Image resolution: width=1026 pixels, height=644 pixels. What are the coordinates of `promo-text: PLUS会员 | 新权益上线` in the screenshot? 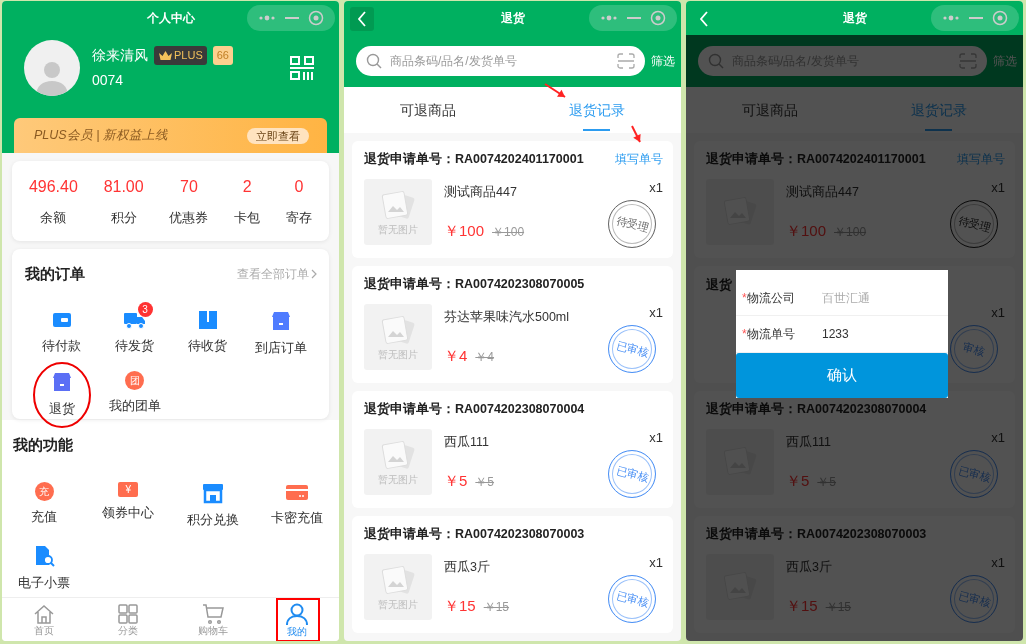 It's located at (101, 136).